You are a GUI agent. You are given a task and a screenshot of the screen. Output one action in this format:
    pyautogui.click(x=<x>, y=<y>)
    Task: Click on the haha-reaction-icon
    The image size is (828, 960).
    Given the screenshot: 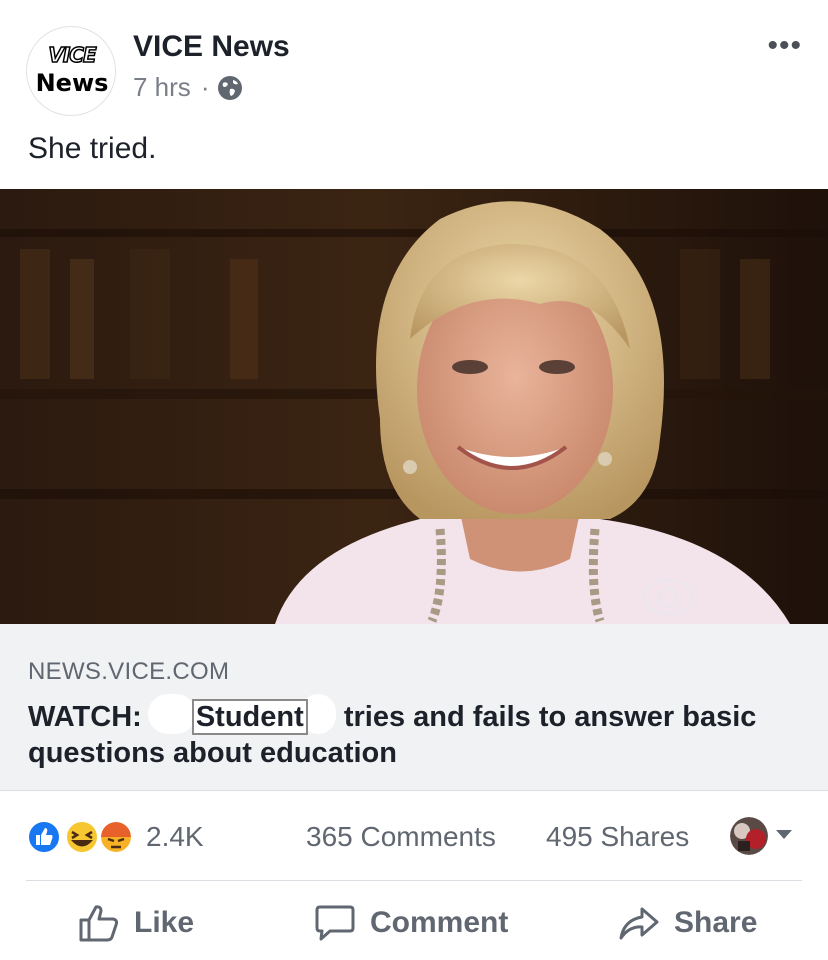 What is the action you would take?
    pyautogui.click(x=82, y=837)
    